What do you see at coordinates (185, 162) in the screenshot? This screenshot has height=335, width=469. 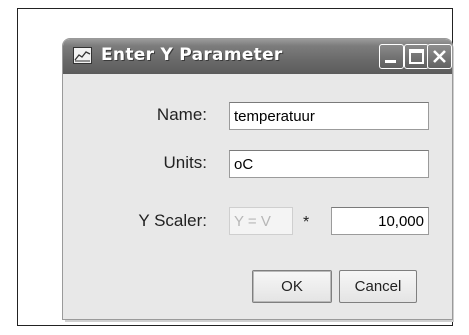 I see `units-label: Units:` at bounding box center [185, 162].